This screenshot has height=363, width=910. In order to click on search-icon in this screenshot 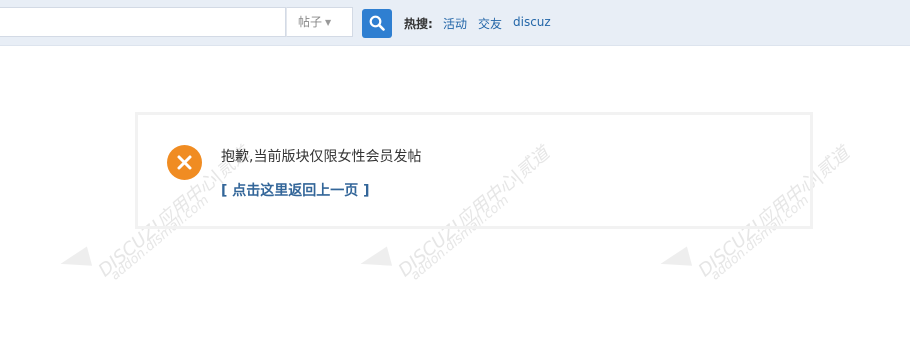, I will do `click(377, 23)`.